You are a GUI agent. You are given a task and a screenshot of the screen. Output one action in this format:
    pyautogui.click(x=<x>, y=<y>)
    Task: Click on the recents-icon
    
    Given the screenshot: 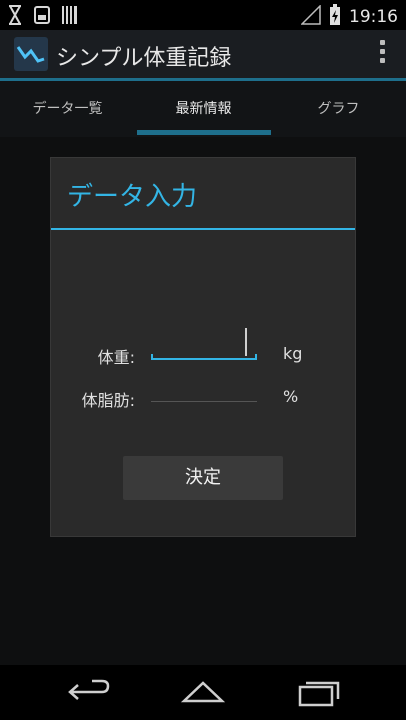 What is the action you would take?
    pyautogui.click(x=319, y=692)
    